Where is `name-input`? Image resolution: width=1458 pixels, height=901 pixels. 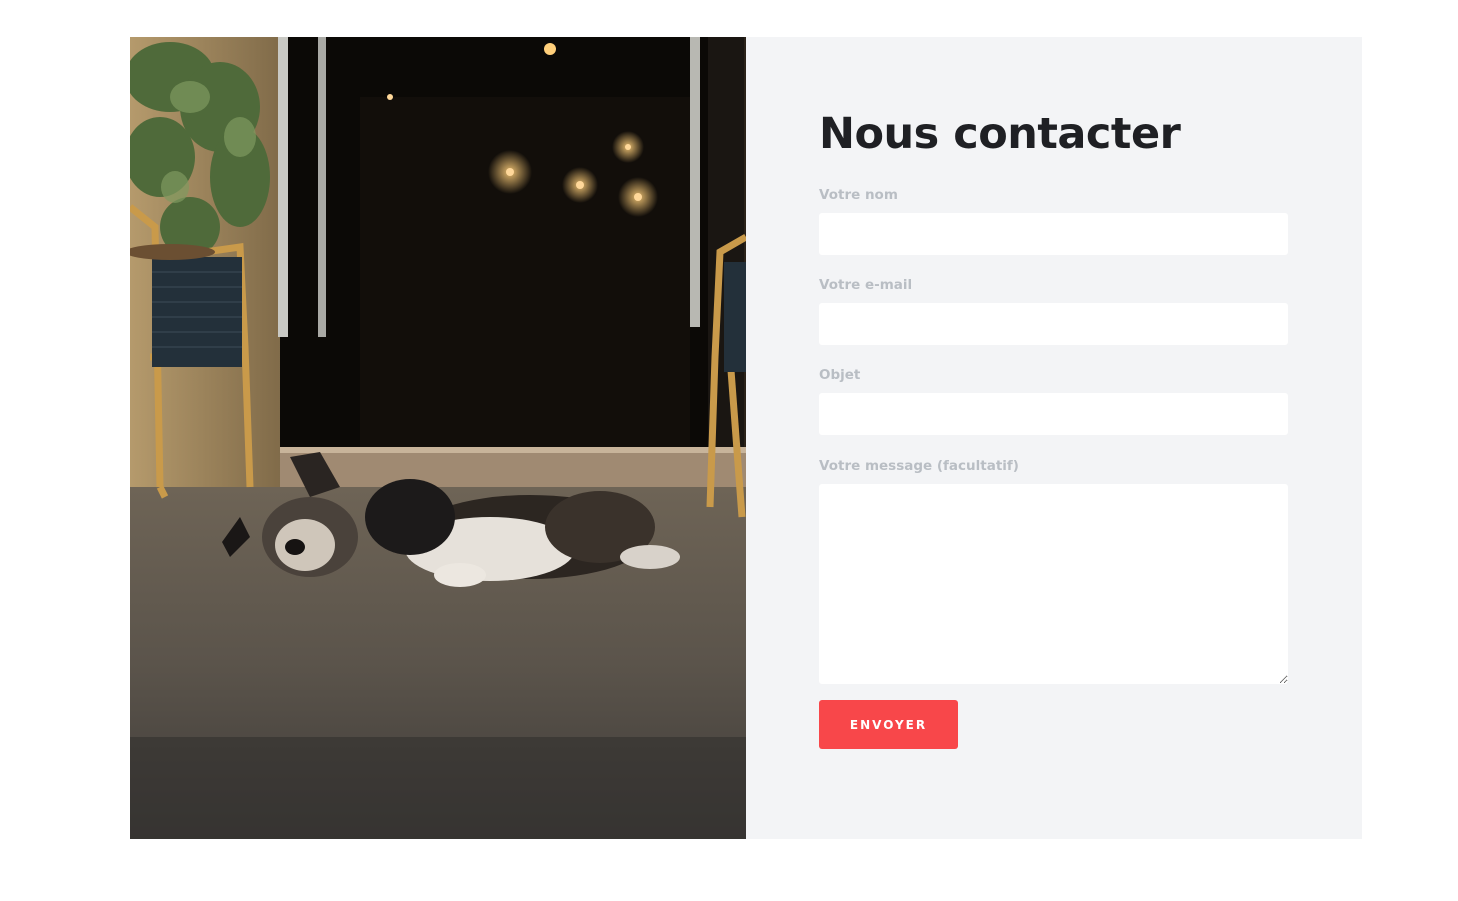 name-input is located at coordinates (1053, 234).